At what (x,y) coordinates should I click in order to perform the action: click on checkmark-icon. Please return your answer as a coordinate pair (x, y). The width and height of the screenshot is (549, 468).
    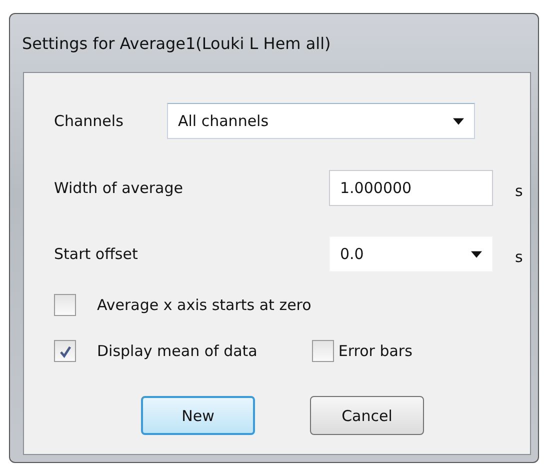
    Looking at the image, I should click on (65, 351).